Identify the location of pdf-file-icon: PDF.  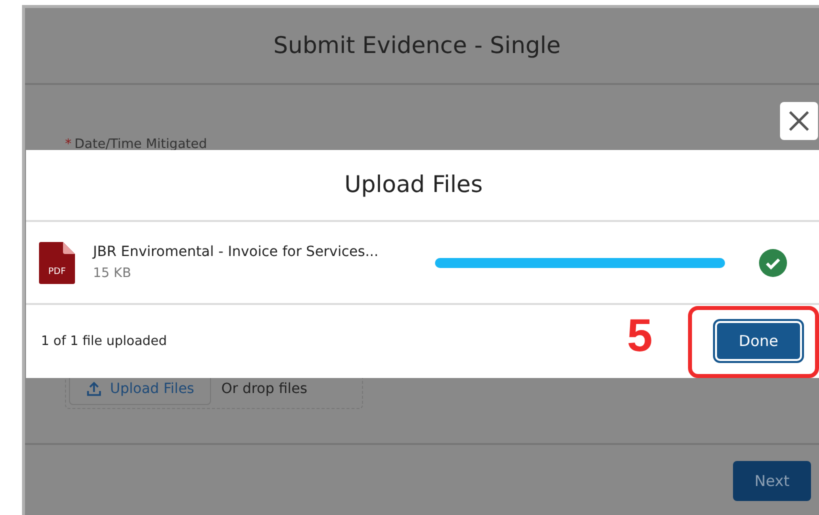
(57, 263).